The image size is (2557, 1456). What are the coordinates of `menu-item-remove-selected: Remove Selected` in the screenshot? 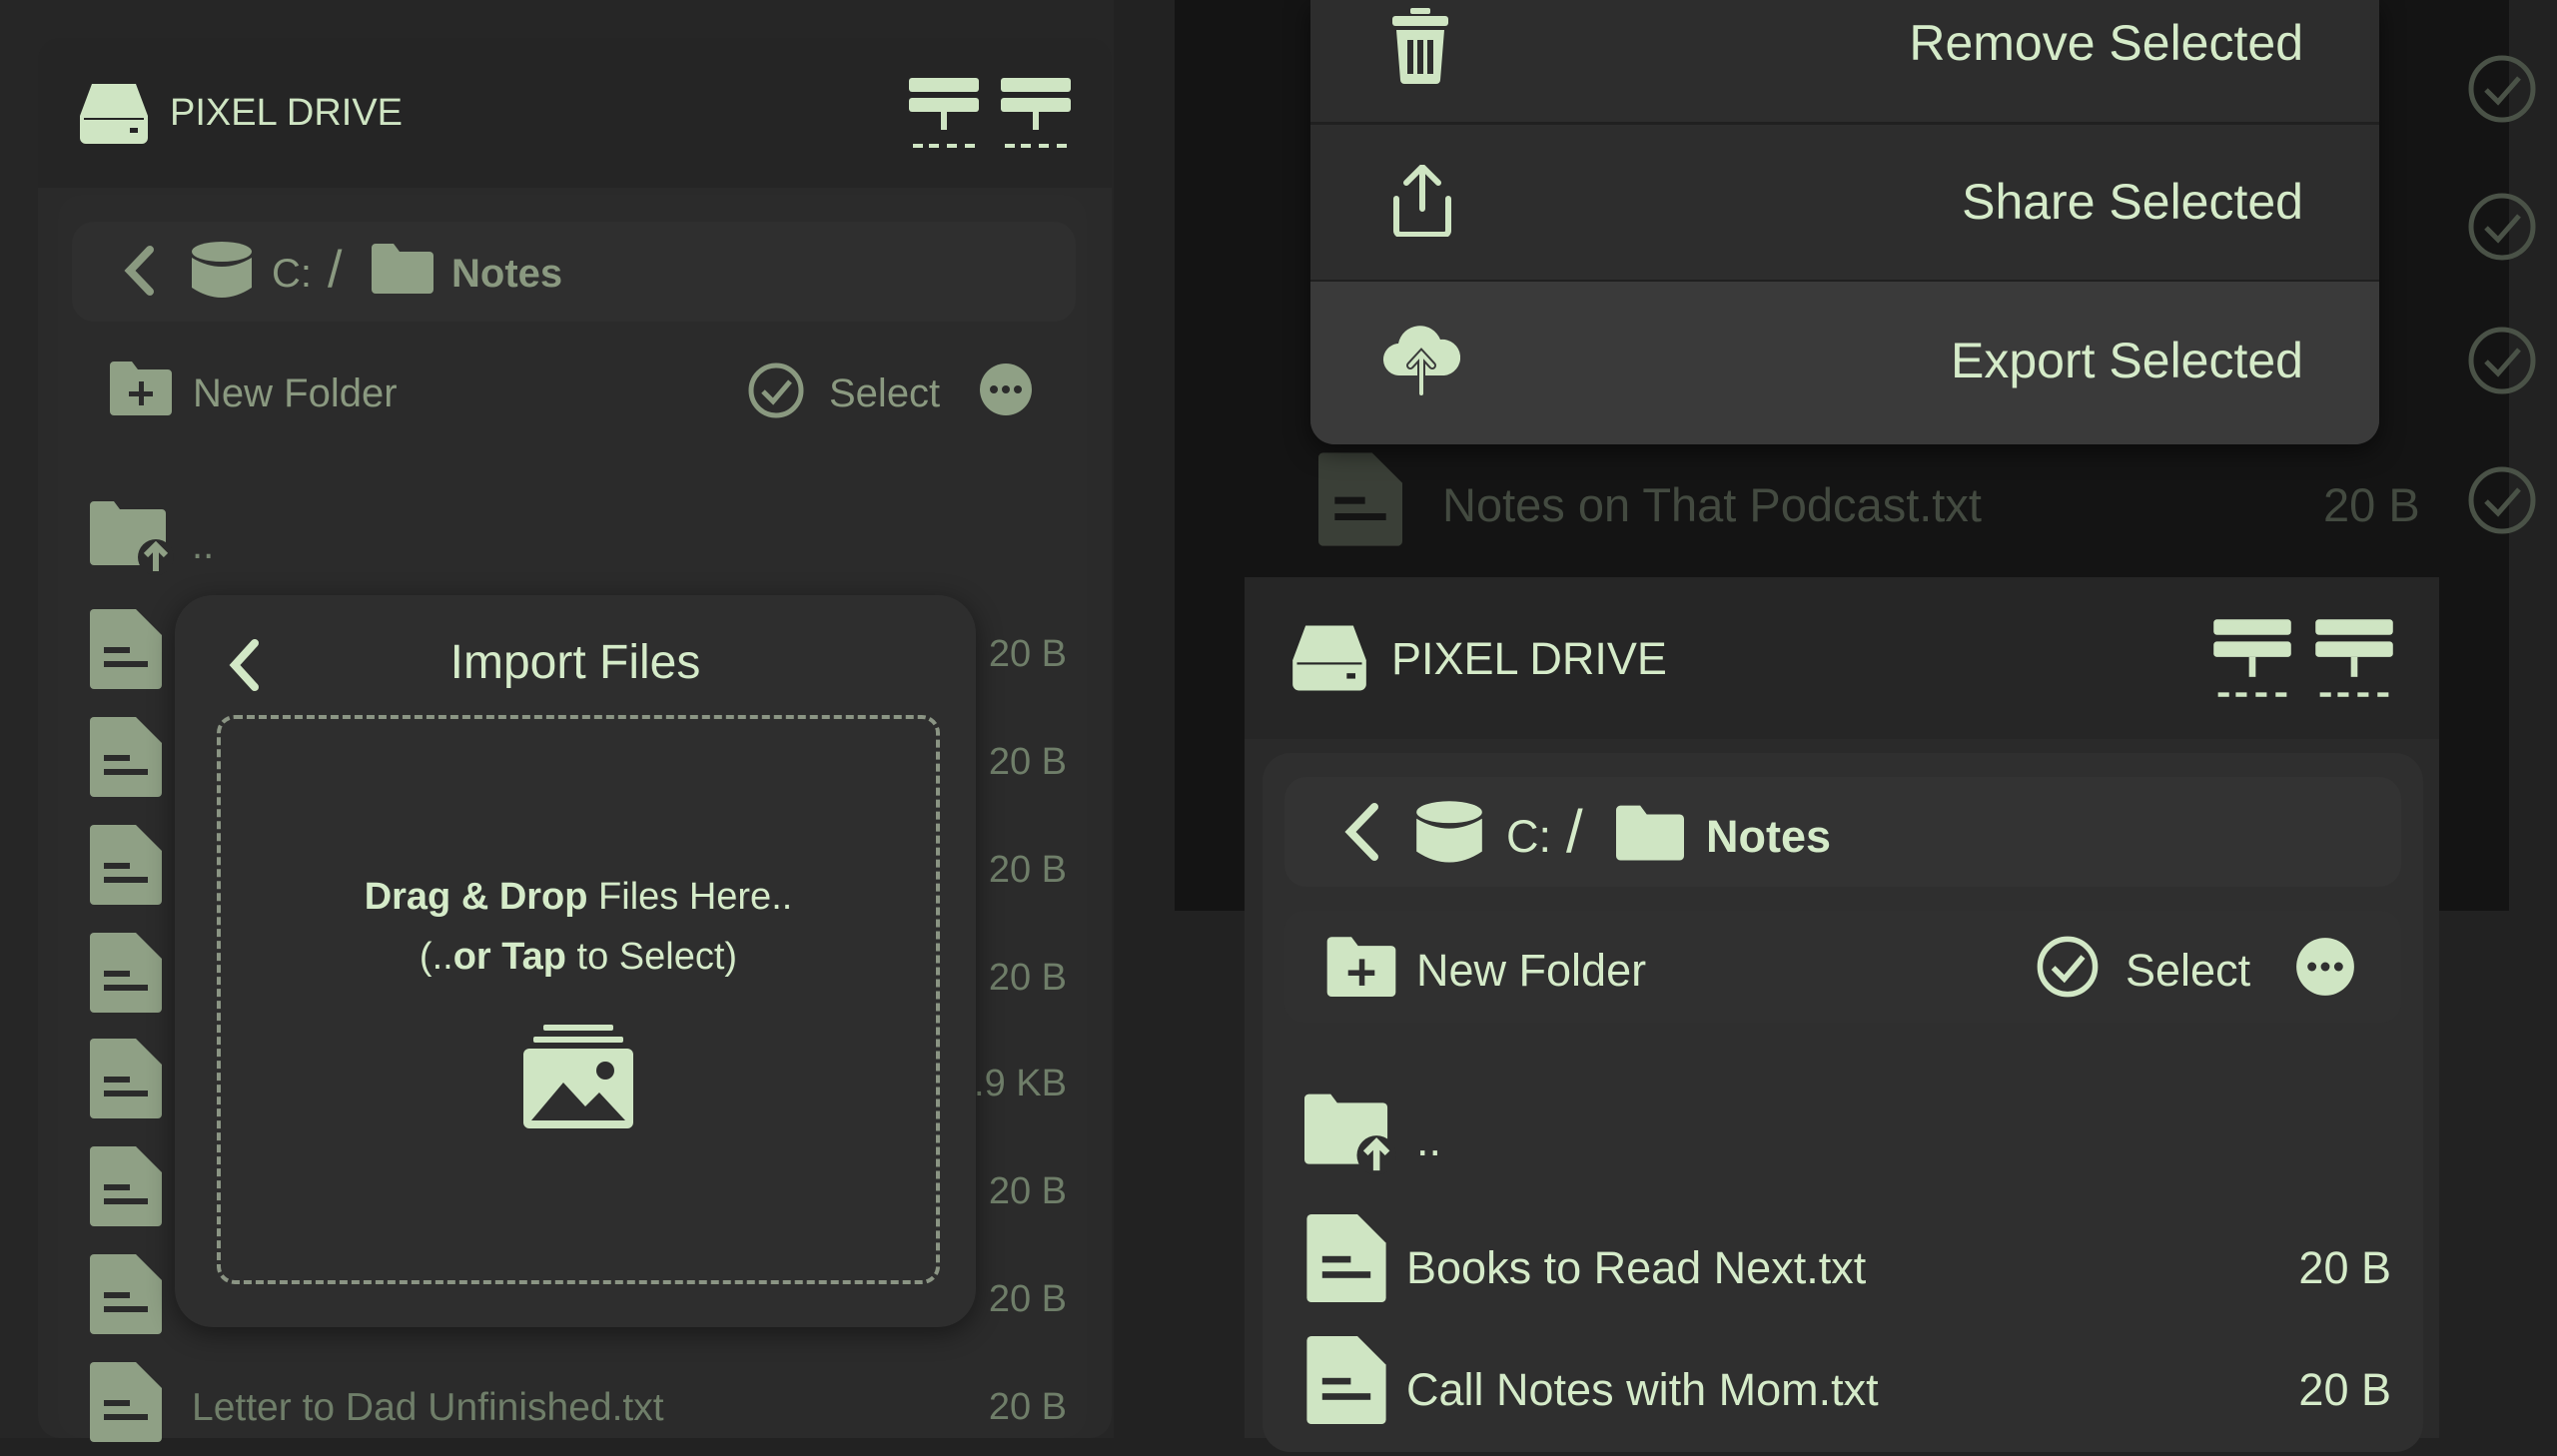 It's located at (1844, 63).